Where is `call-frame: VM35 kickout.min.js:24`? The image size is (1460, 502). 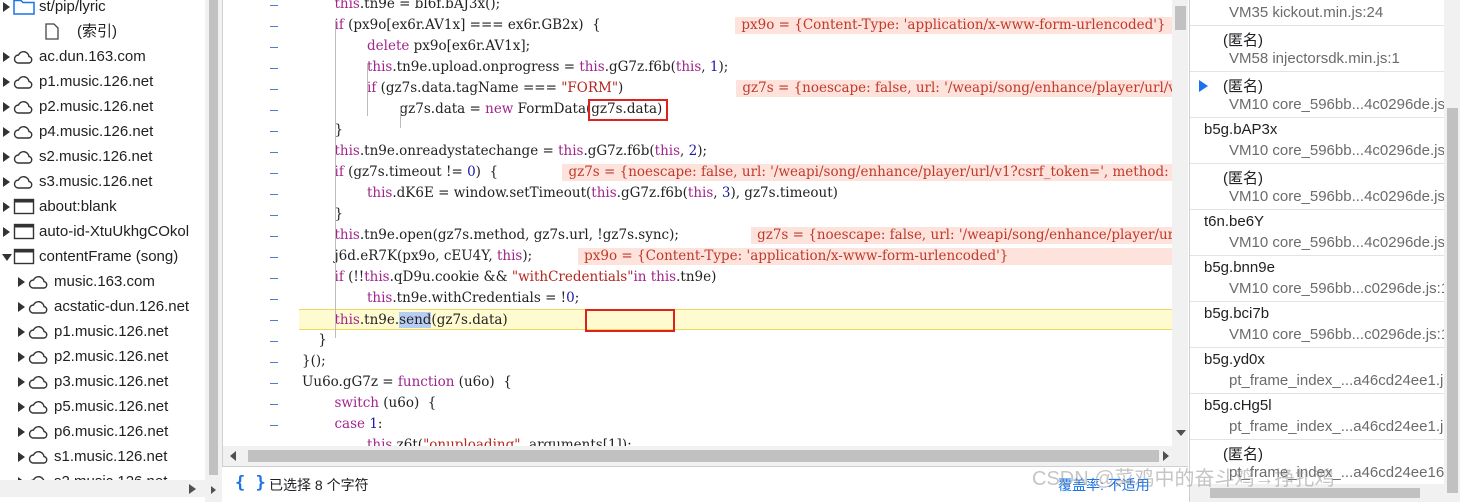
call-frame: VM35 kickout.min.js:24 is located at coordinates (1317, 13).